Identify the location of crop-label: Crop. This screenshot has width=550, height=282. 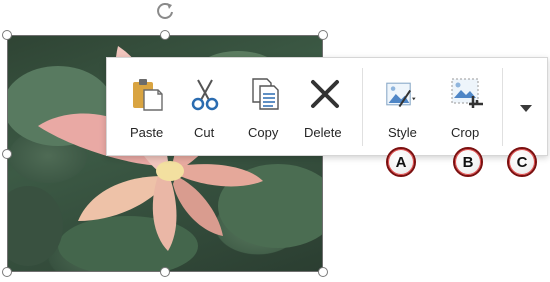
(465, 132).